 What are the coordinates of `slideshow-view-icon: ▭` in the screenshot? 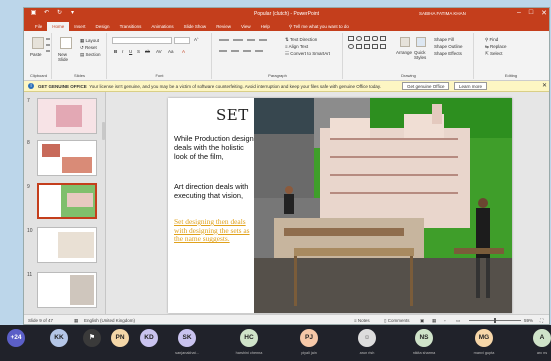 It's located at (458, 321).